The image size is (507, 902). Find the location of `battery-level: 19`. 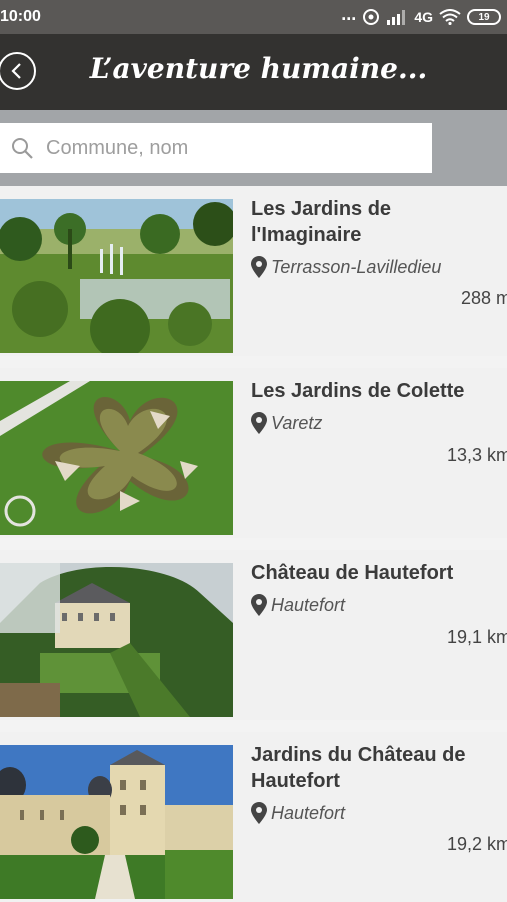

battery-level: 19 is located at coordinates (484, 17).